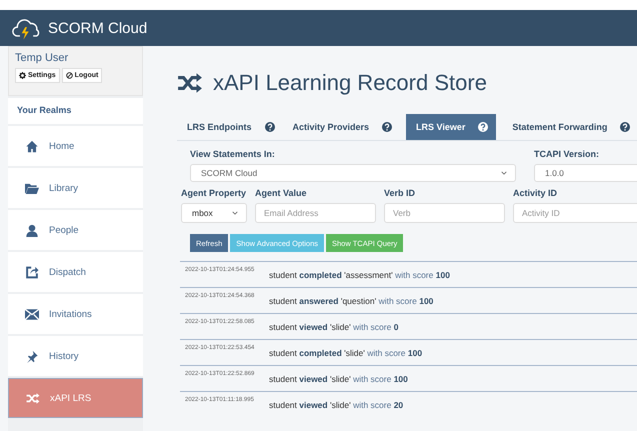 This screenshot has width=637, height=431. What do you see at coordinates (32, 356) in the screenshot?
I see `pin-icon` at bounding box center [32, 356].